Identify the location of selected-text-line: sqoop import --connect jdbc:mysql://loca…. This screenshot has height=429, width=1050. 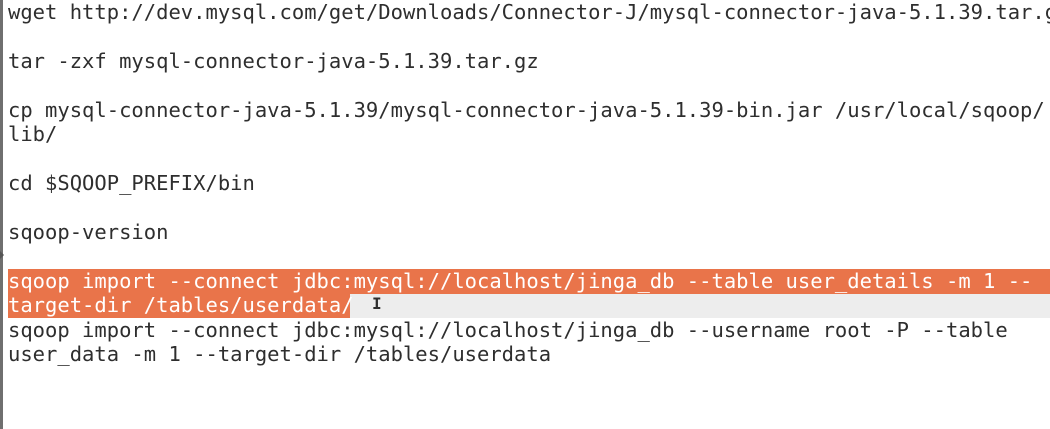
(520, 281).